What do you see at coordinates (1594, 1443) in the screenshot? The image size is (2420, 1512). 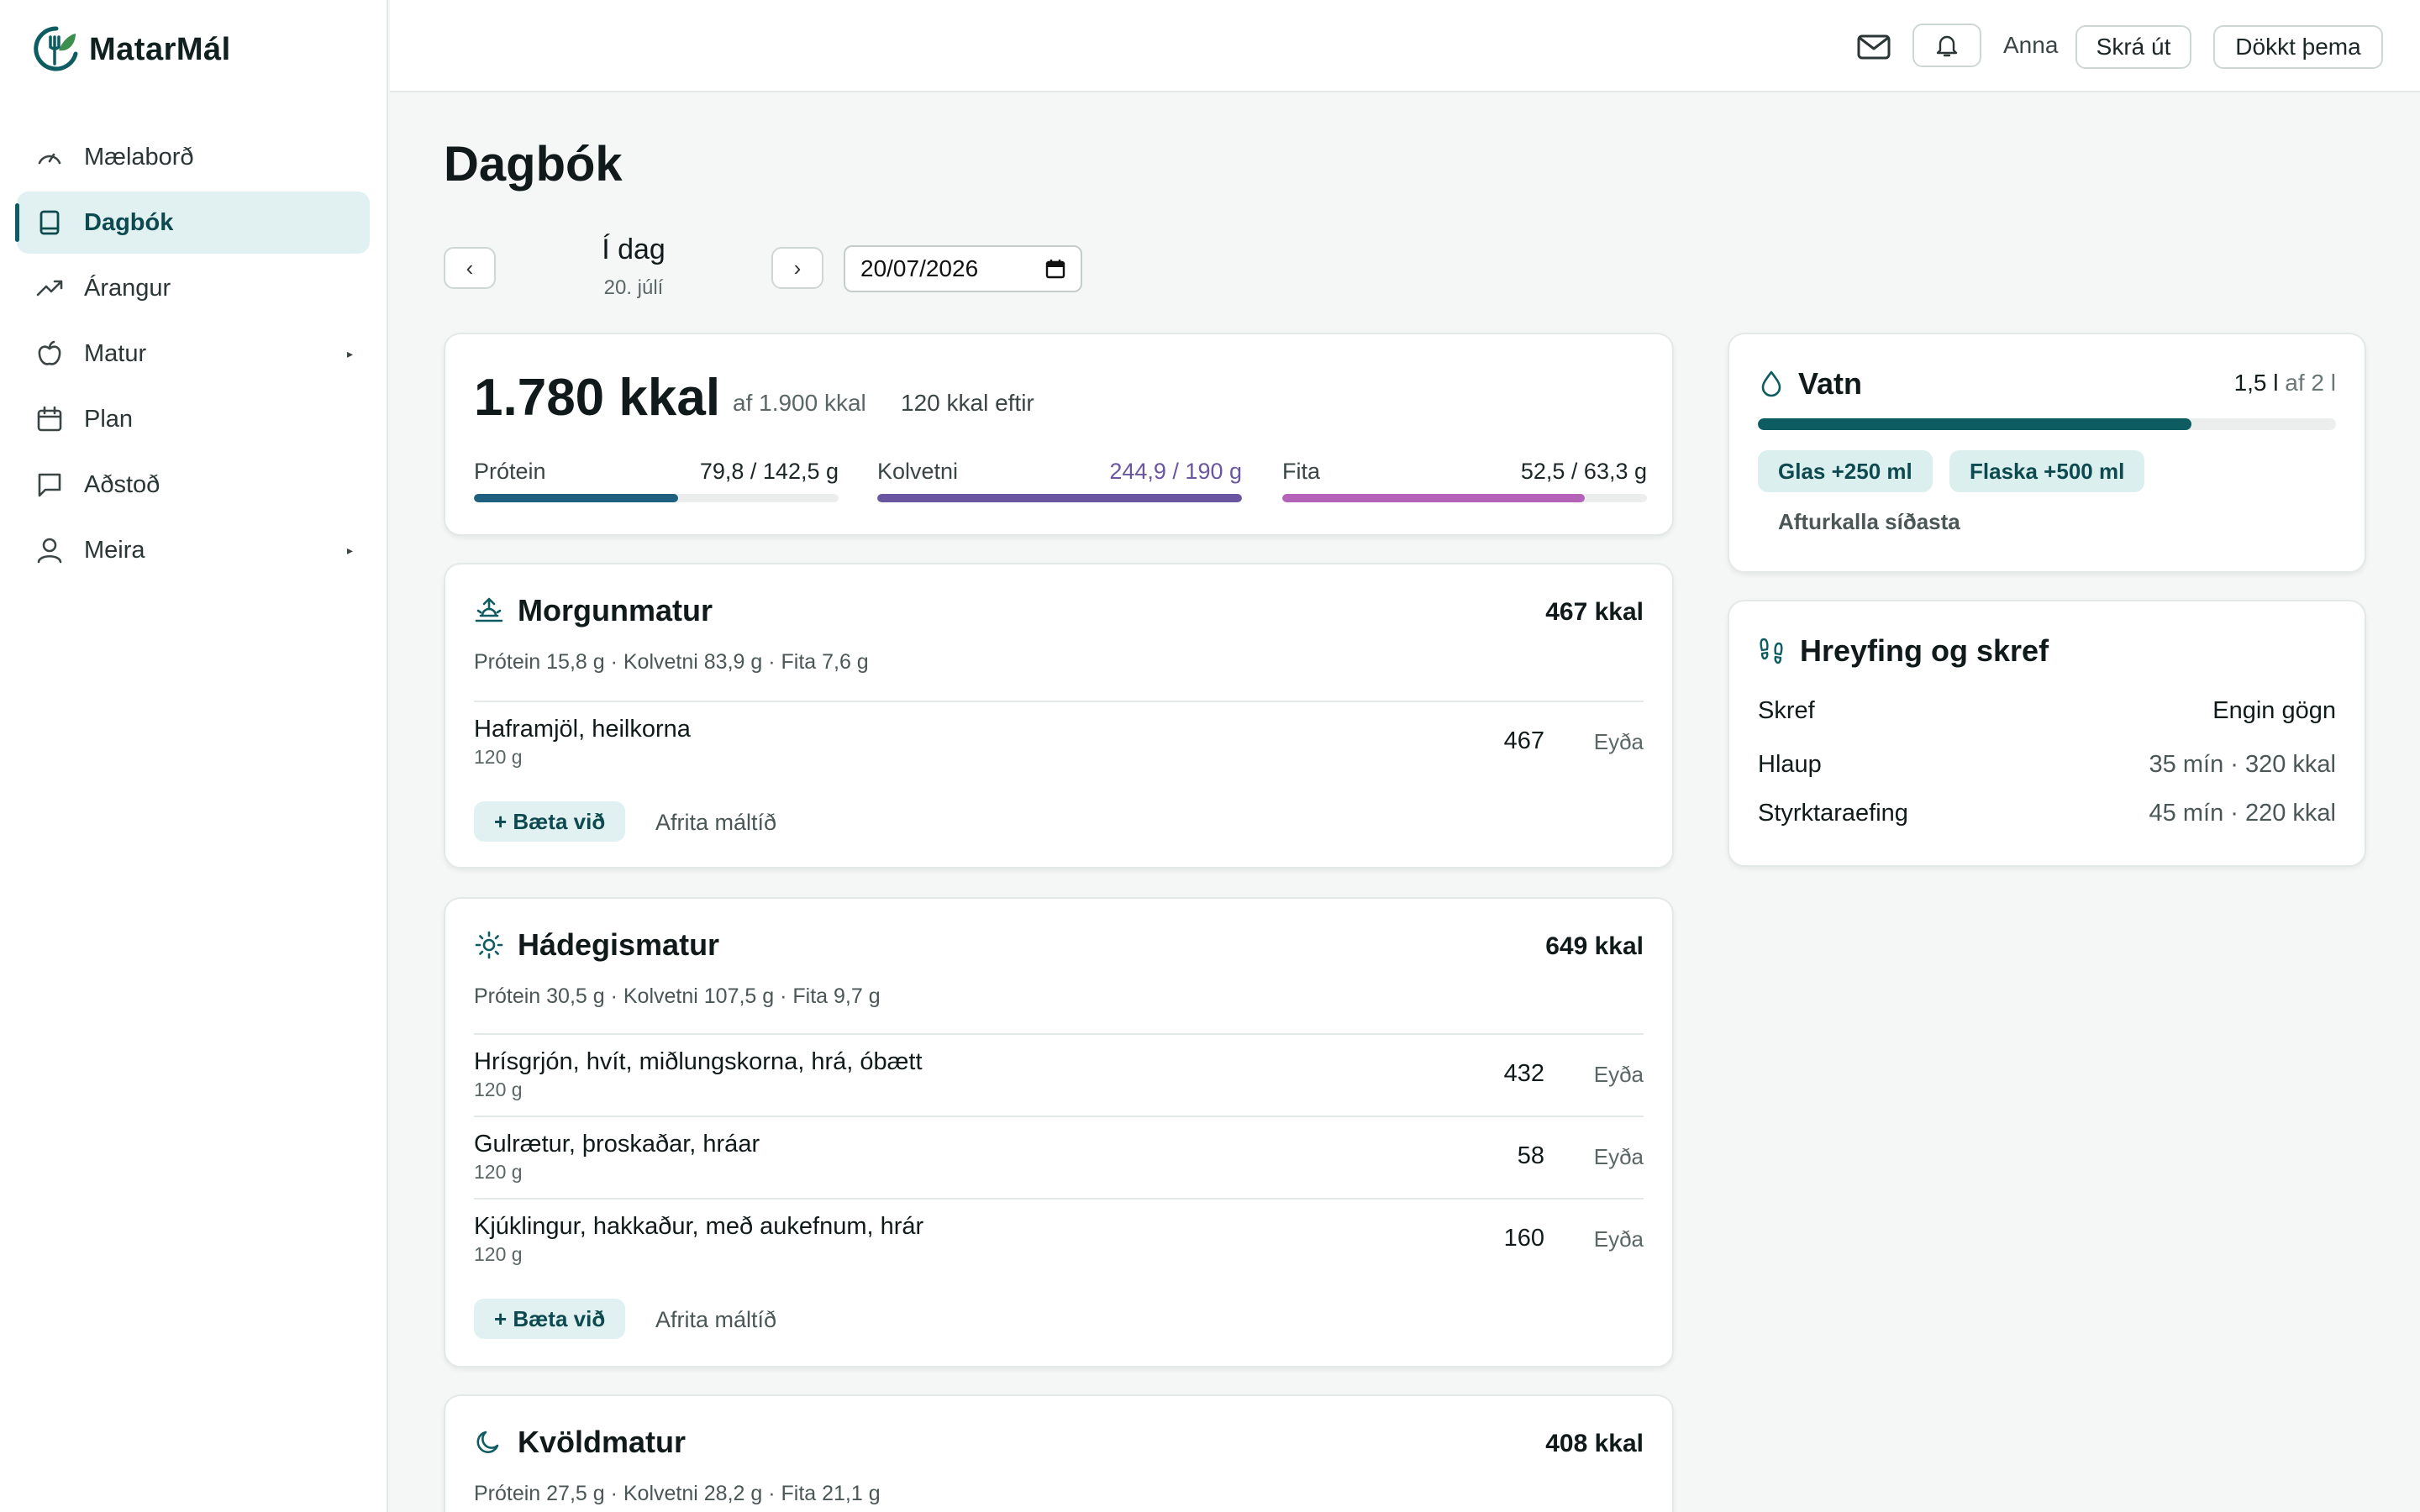 I see `meal-kcal: 408 kkal` at bounding box center [1594, 1443].